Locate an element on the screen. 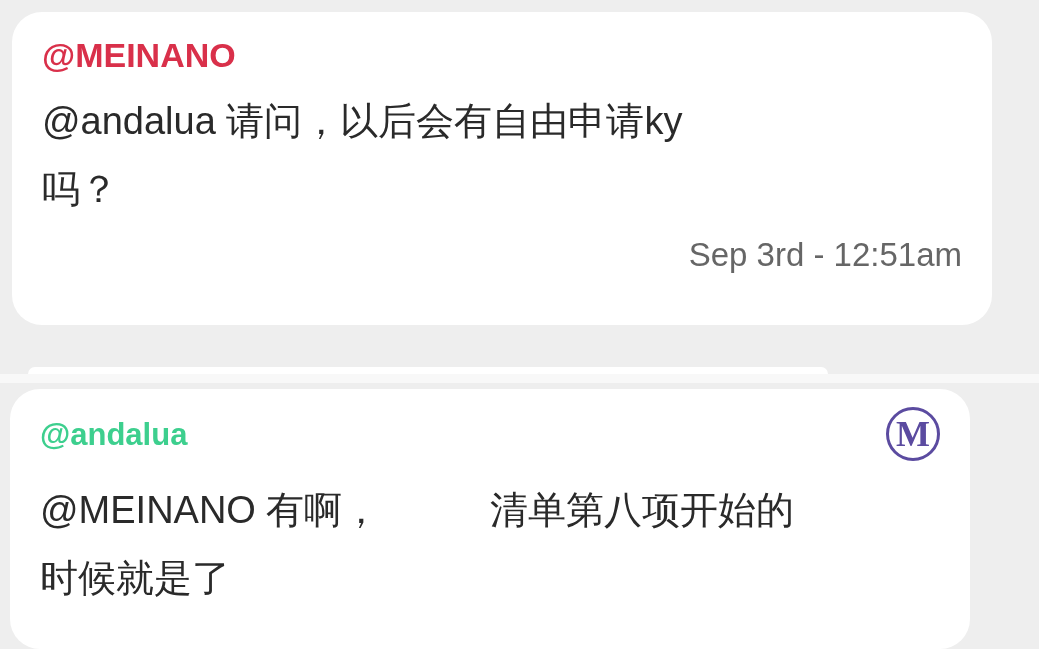 The image size is (1039, 649). message-text: 时候就是了 is located at coordinates (135, 578).